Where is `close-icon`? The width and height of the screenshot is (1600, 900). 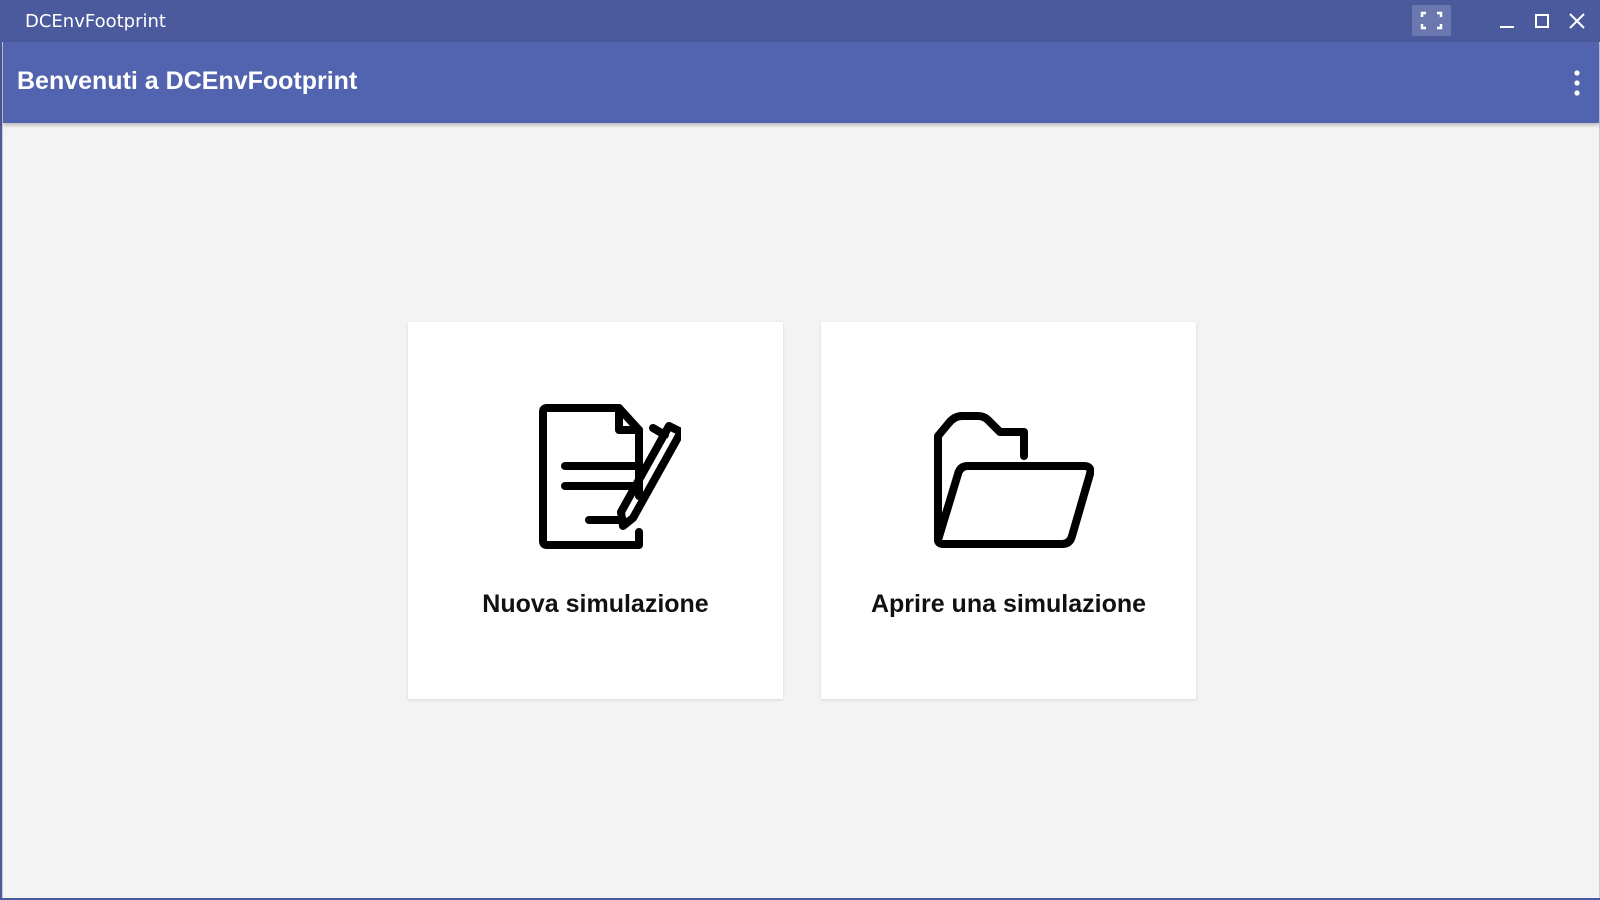 close-icon is located at coordinates (1577, 21).